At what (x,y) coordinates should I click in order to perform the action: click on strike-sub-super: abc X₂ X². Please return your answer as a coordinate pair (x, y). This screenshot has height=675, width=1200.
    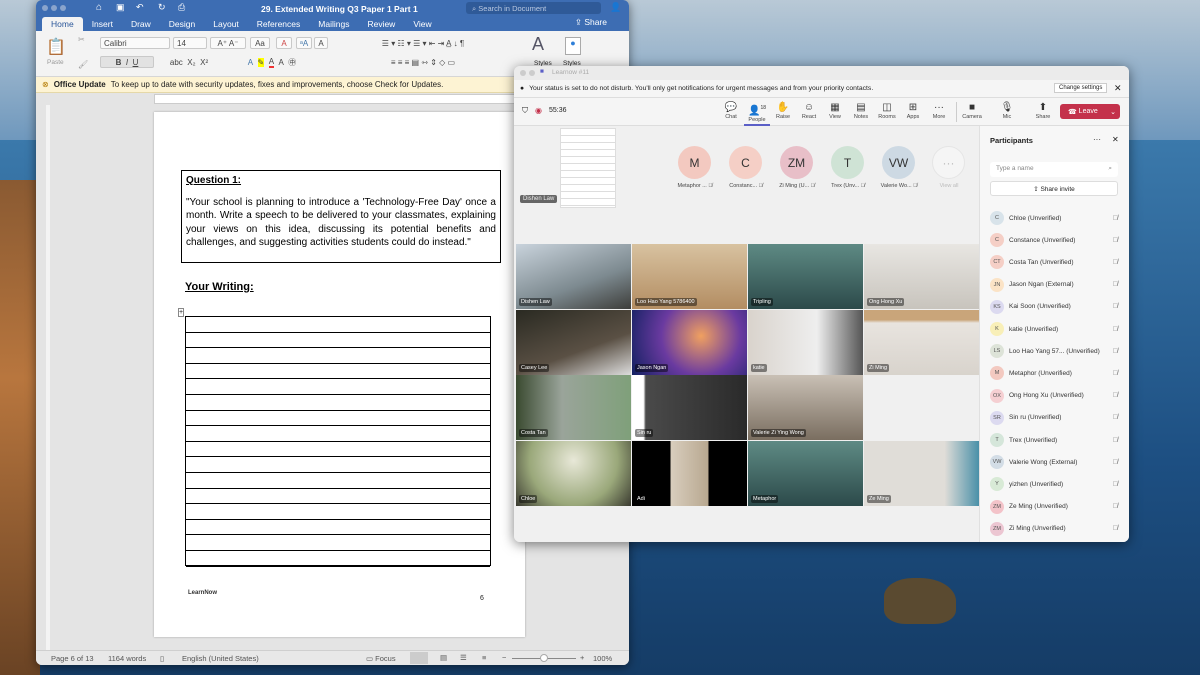
    Looking at the image, I should click on (189, 62).